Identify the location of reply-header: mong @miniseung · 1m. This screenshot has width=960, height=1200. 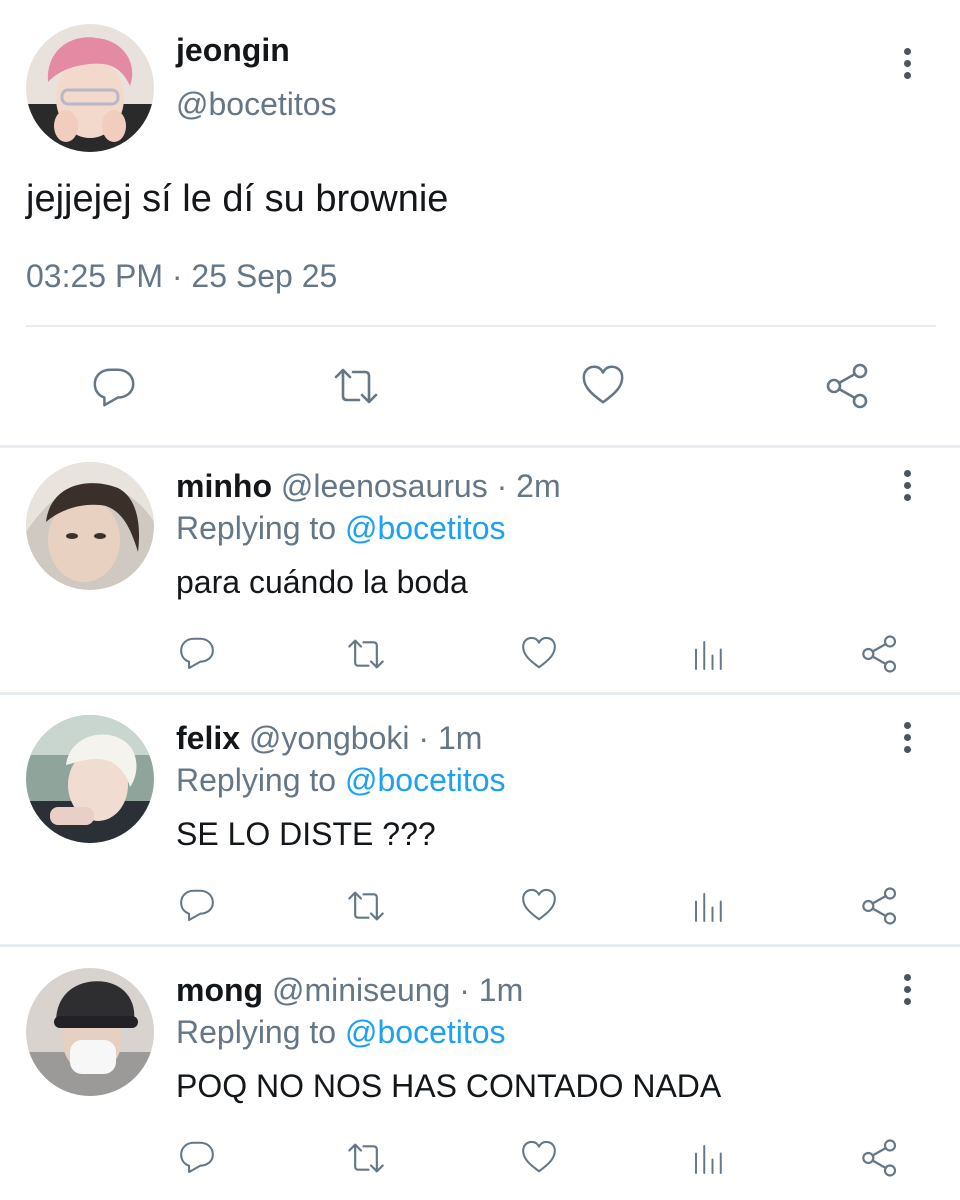
(349, 990).